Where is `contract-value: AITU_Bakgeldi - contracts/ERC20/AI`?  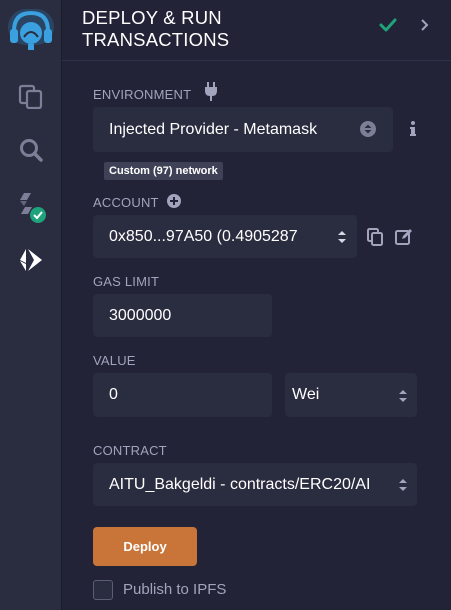
contract-value: AITU_Bakgeldi - contracts/ERC20/AI is located at coordinates (240, 484).